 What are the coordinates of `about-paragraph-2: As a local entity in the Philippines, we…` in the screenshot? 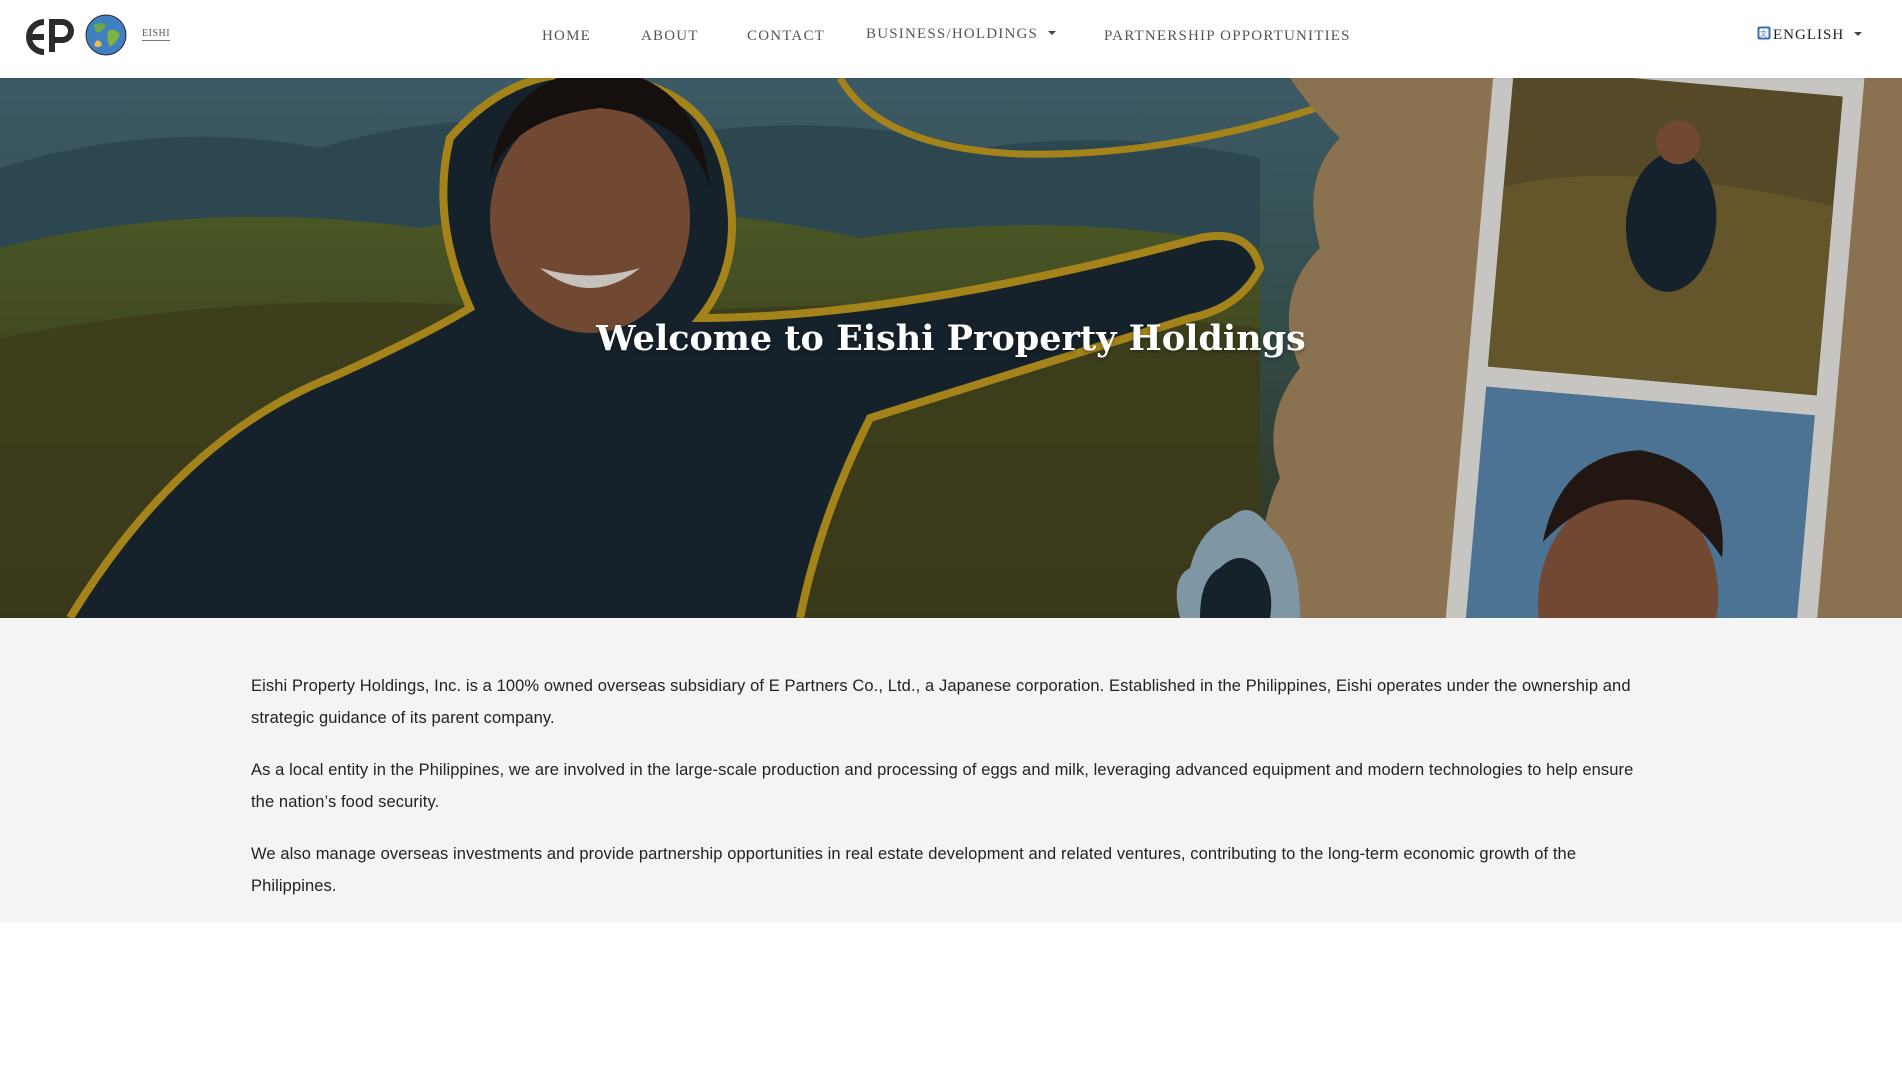 It's located at (942, 786).